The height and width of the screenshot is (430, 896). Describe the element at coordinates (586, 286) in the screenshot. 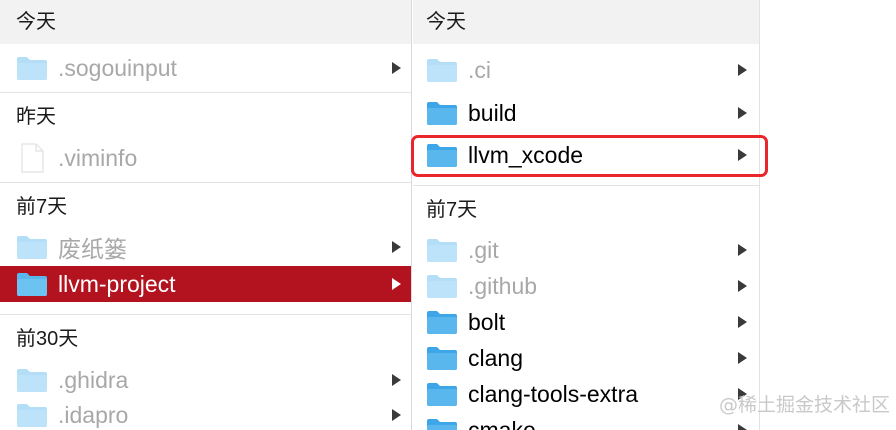

I see `list-item-github: .github` at that location.